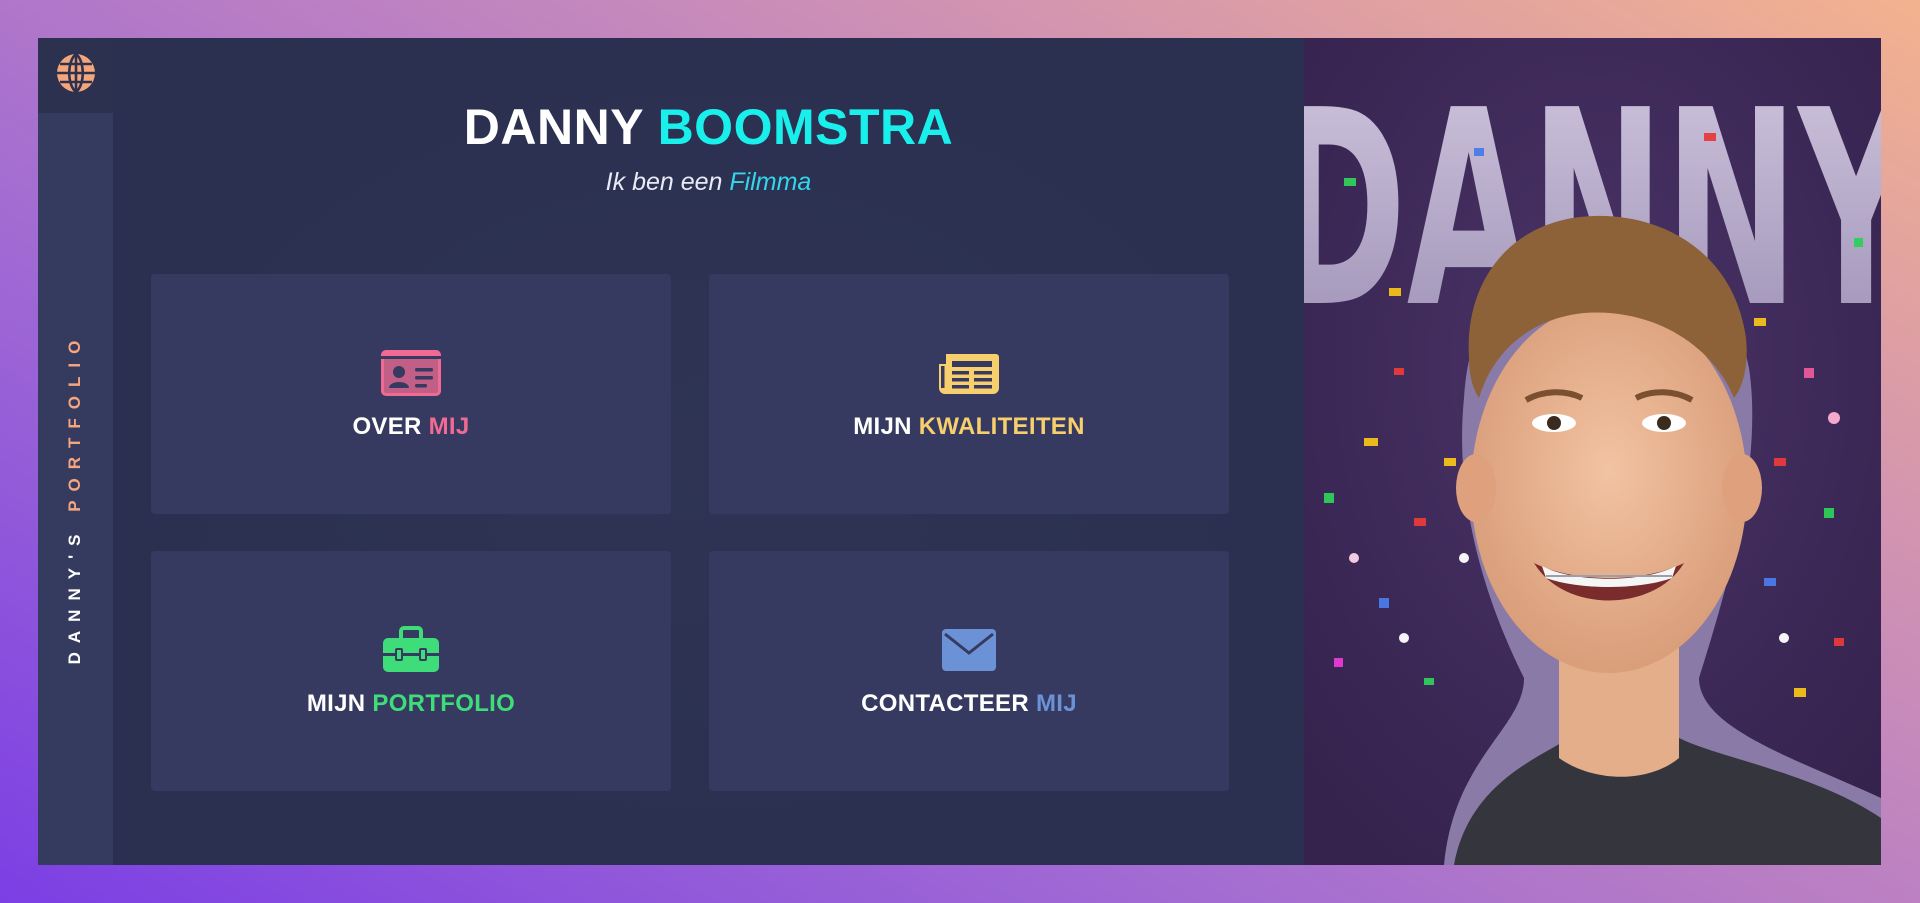  What do you see at coordinates (74, 421) in the screenshot?
I see `sidebar-label-accent: PORTFOLIO` at bounding box center [74, 421].